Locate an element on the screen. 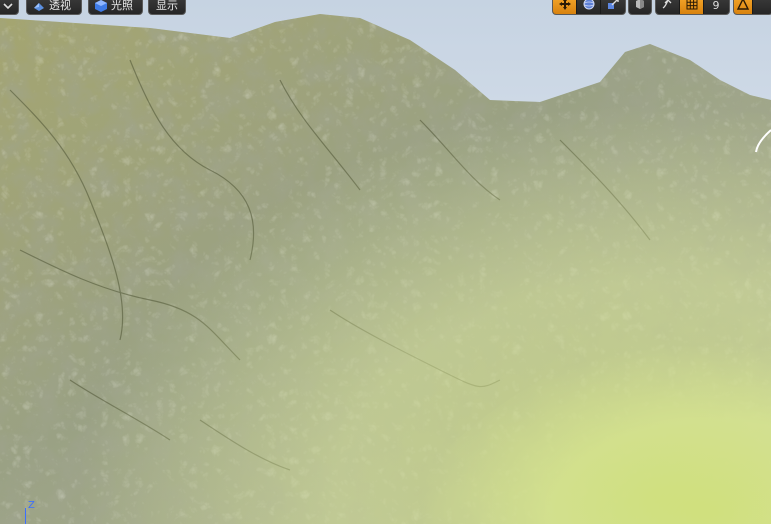  rotate-tool-button is located at coordinates (589, 7).